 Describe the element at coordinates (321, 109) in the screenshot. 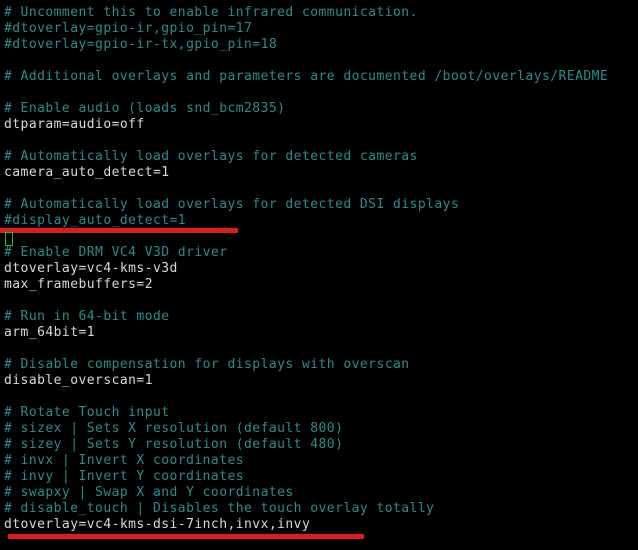

I see `code-line: # Enable audio (loads snd_bcm2835)` at that location.